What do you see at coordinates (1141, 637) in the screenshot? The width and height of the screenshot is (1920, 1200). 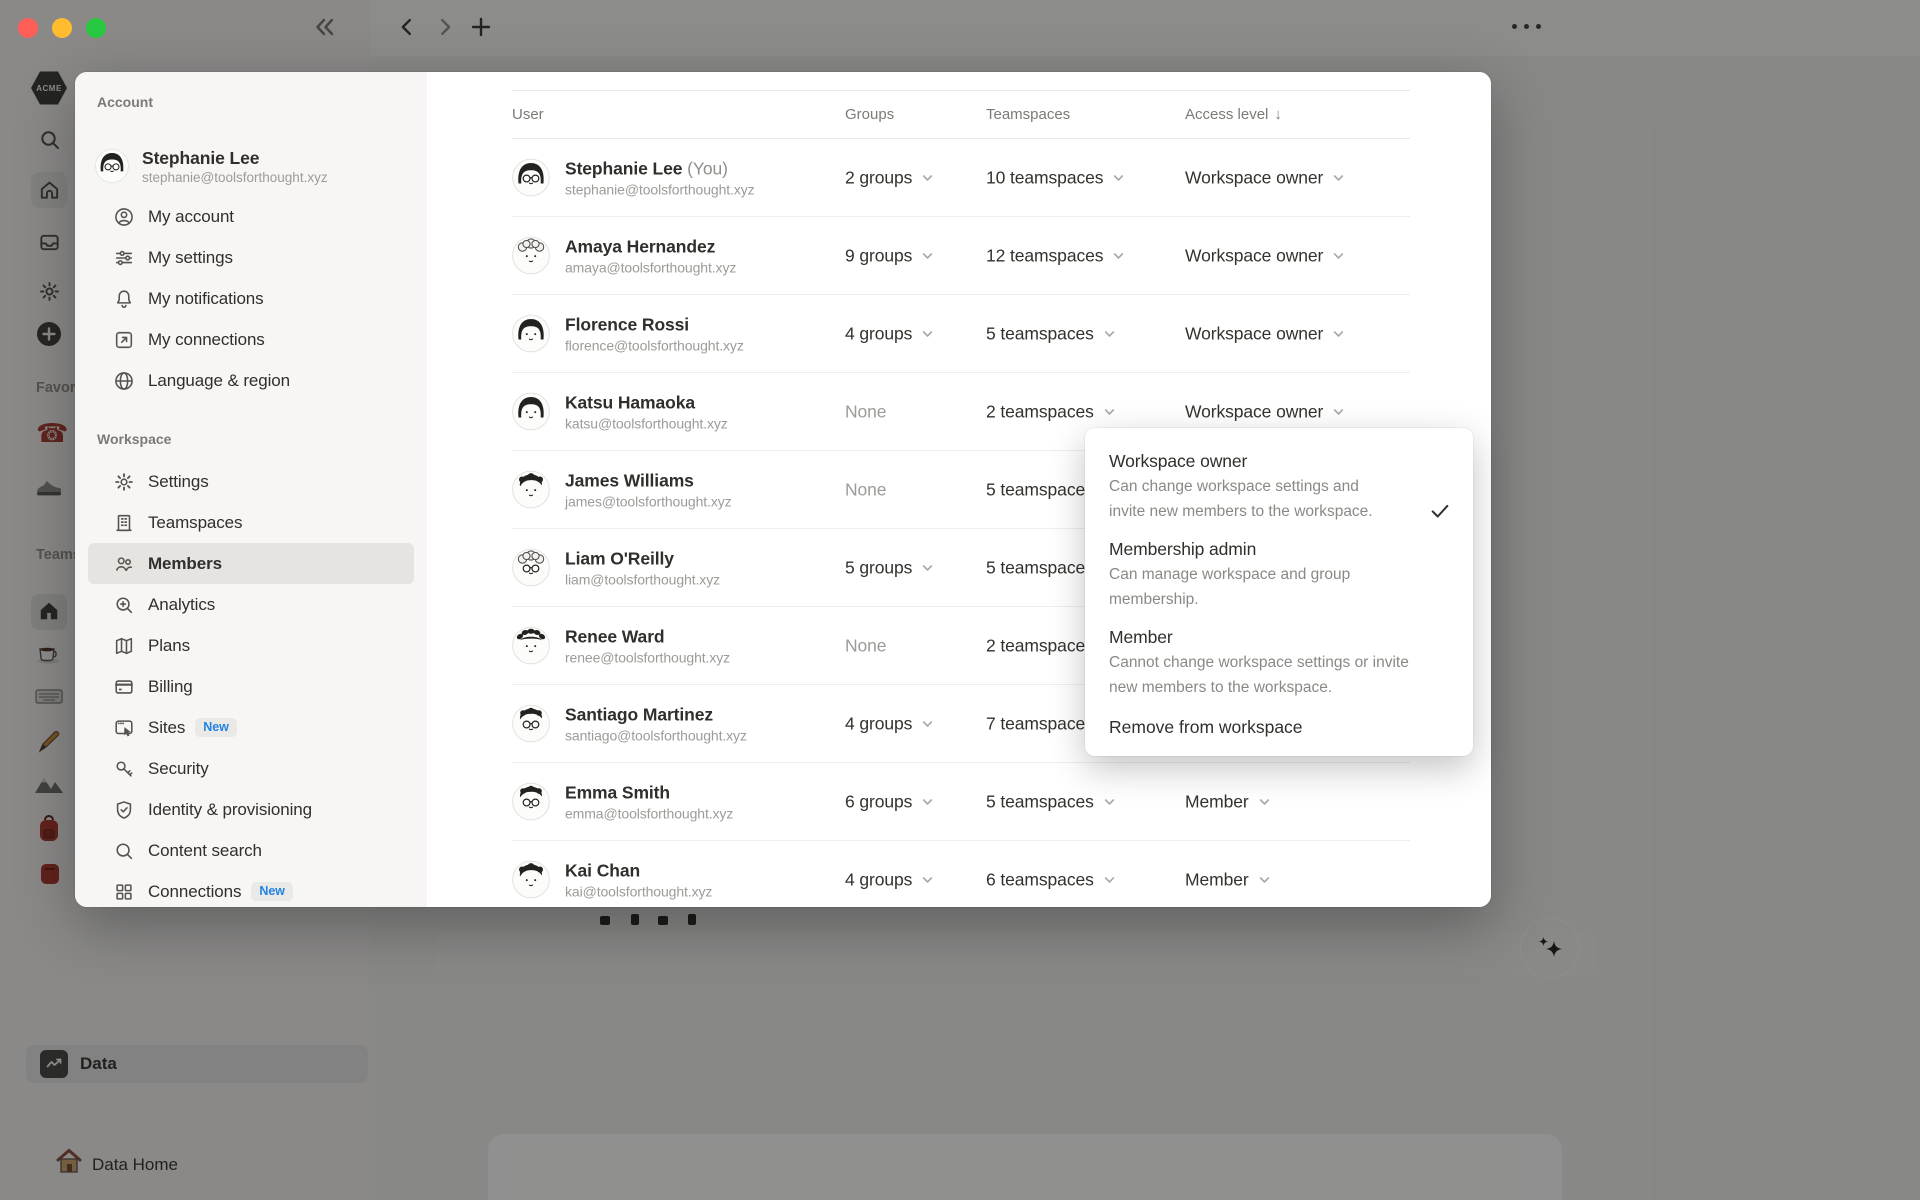 I see `option-title: Member` at bounding box center [1141, 637].